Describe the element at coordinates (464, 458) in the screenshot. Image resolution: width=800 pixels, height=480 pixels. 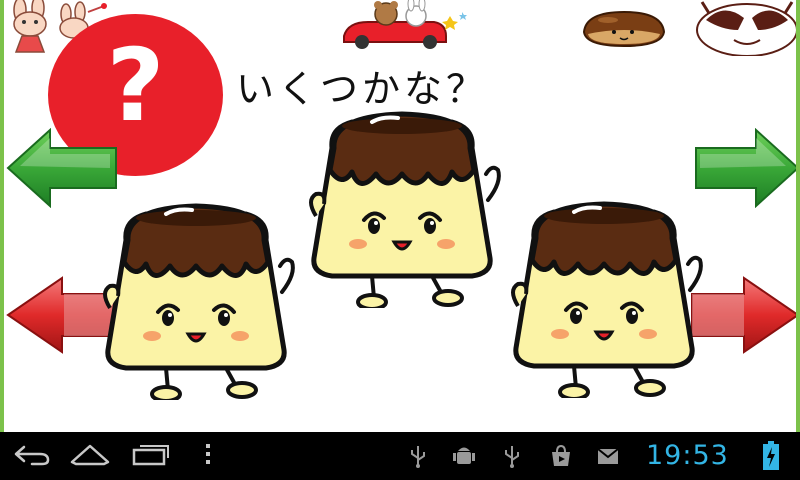
I see `android-debug-icon` at that location.